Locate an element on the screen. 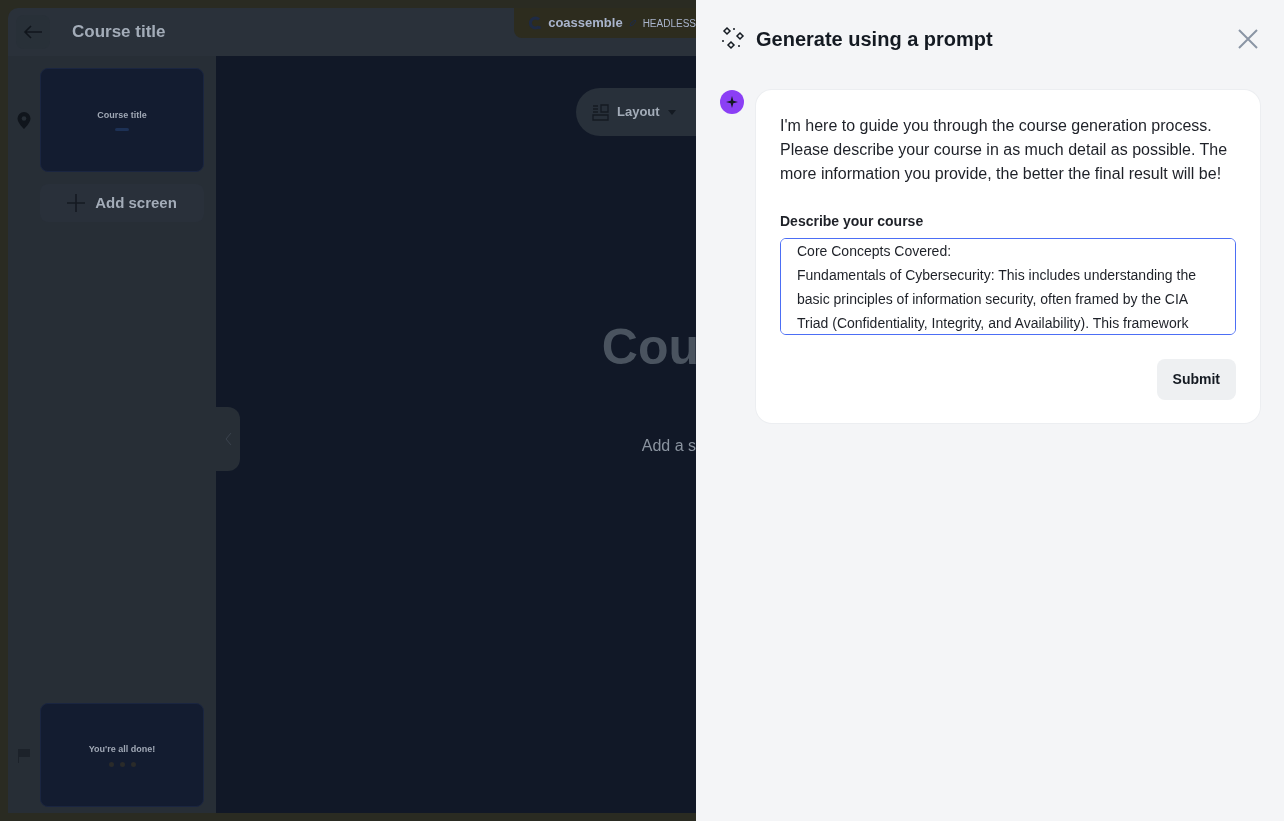 The image size is (1284, 821). star-icon is located at coordinates (732, 102).